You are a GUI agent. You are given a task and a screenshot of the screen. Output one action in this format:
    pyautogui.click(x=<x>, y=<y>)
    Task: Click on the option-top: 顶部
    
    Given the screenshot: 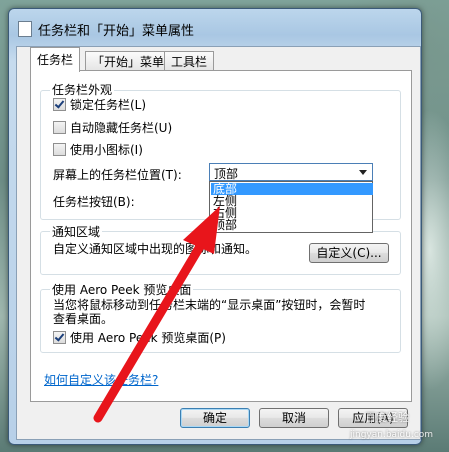 What is the action you would take?
    pyautogui.click(x=292, y=225)
    